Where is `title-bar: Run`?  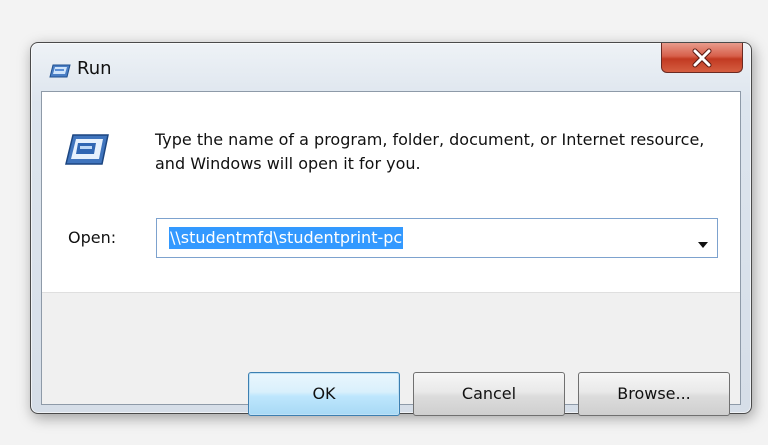
title-bar: Run is located at coordinates (391, 69).